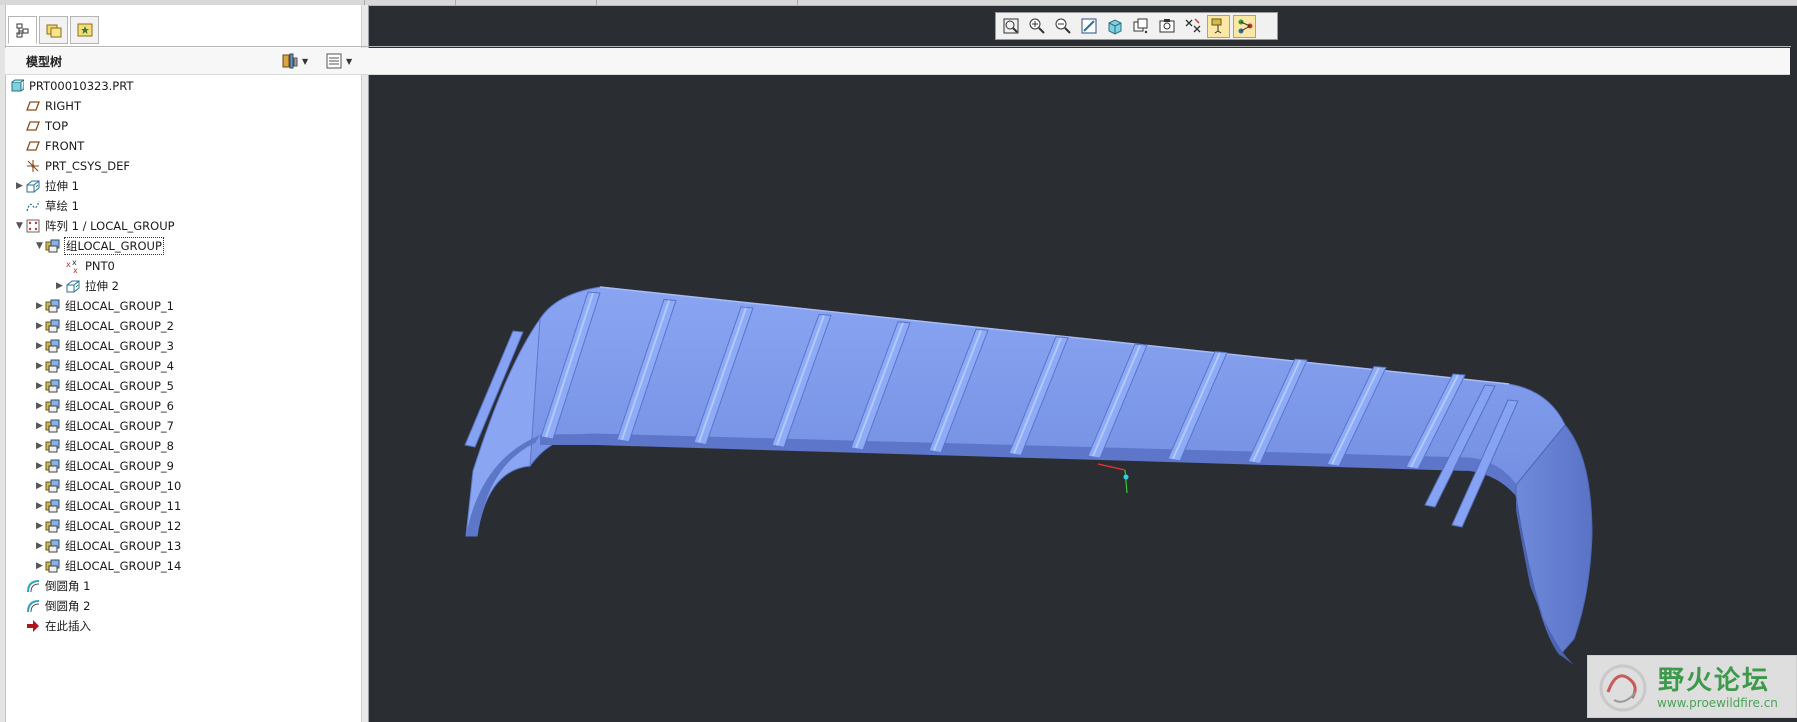  I want to click on tree-item: ▼ 组LOCAL_GROUP, so click(99, 245).